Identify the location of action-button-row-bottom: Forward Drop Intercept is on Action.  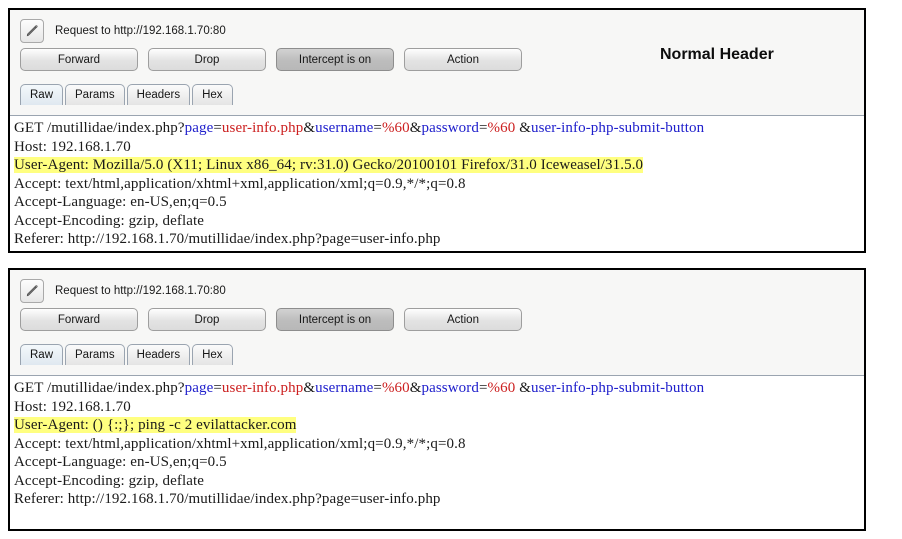
(437, 317).